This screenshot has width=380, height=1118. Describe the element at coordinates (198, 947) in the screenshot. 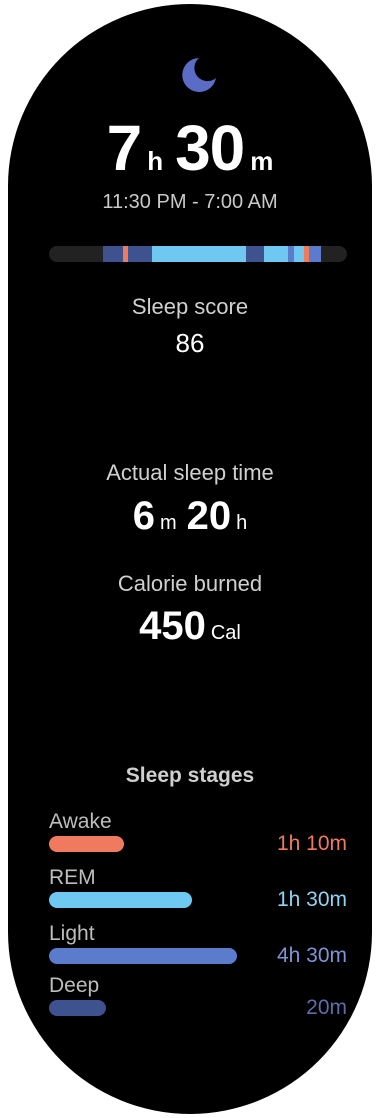

I see `stage-light: Light 4h 30m` at that location.